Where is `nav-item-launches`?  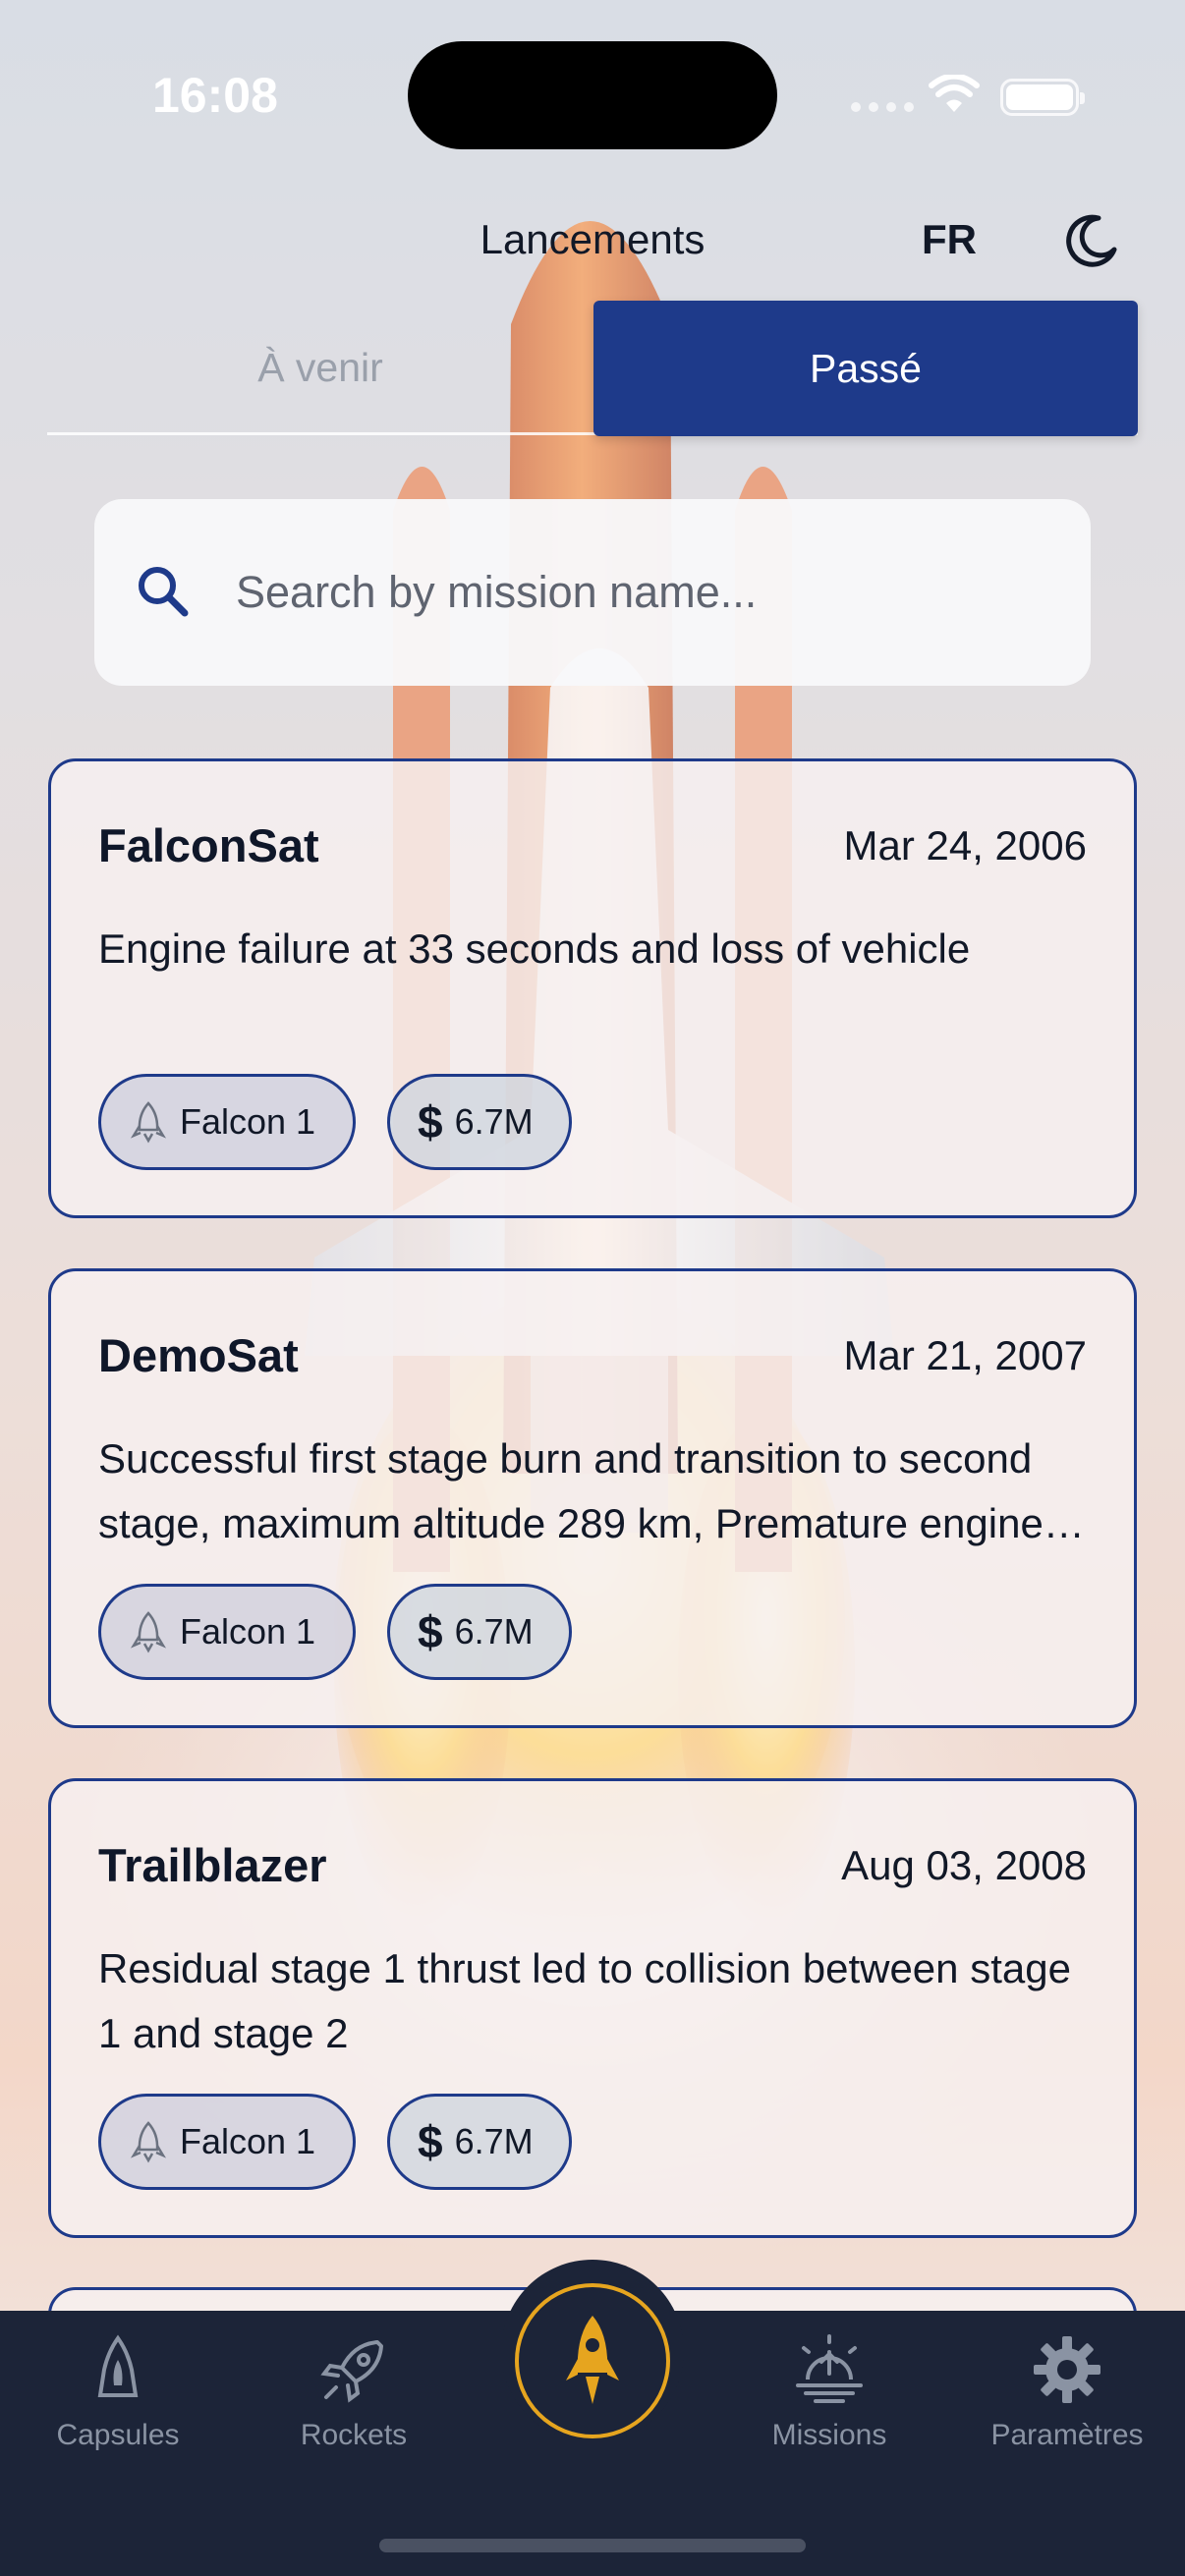 nav-item-launches is located at coordinates (592, 2360).